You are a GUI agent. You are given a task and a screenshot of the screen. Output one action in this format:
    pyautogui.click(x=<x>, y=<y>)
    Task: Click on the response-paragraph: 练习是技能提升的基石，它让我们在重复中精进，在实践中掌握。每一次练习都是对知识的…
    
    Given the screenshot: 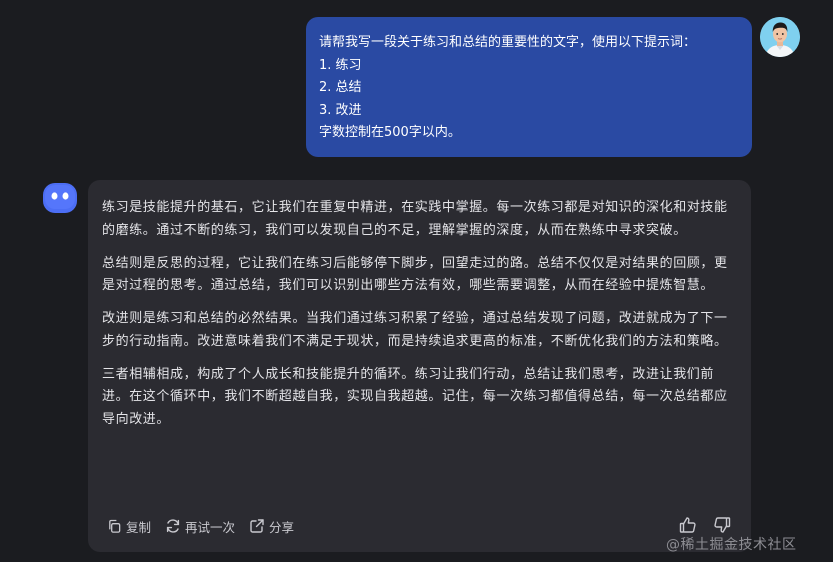 What is the action you would take?
    pyautogui.click(x=415, y=219)
    